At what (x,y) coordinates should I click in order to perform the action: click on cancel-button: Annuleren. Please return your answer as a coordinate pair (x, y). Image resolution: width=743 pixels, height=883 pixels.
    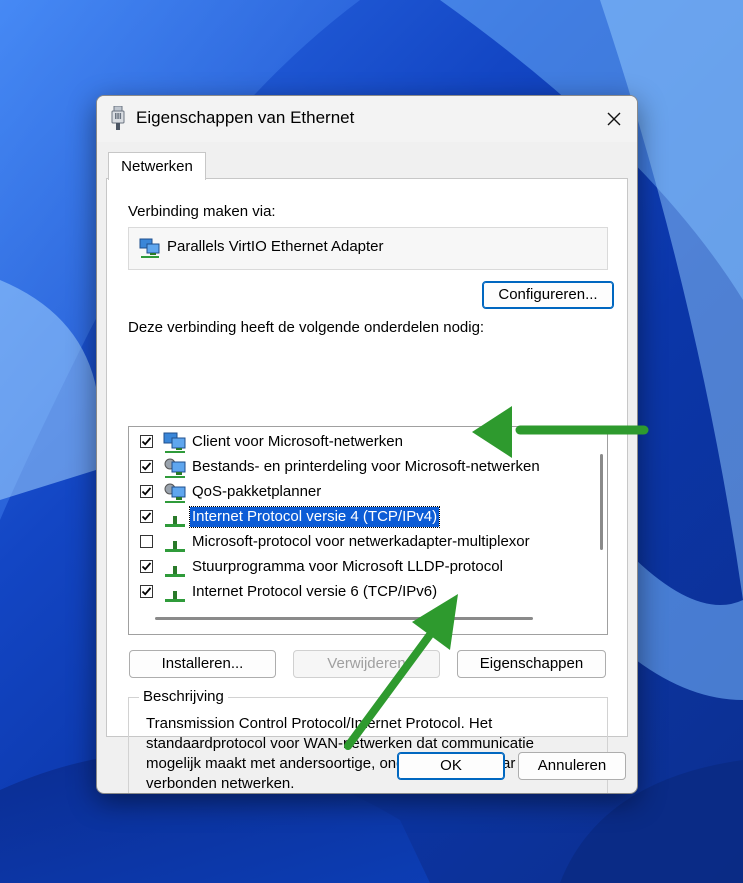
    Looking at the image, I should click on (572, 766).